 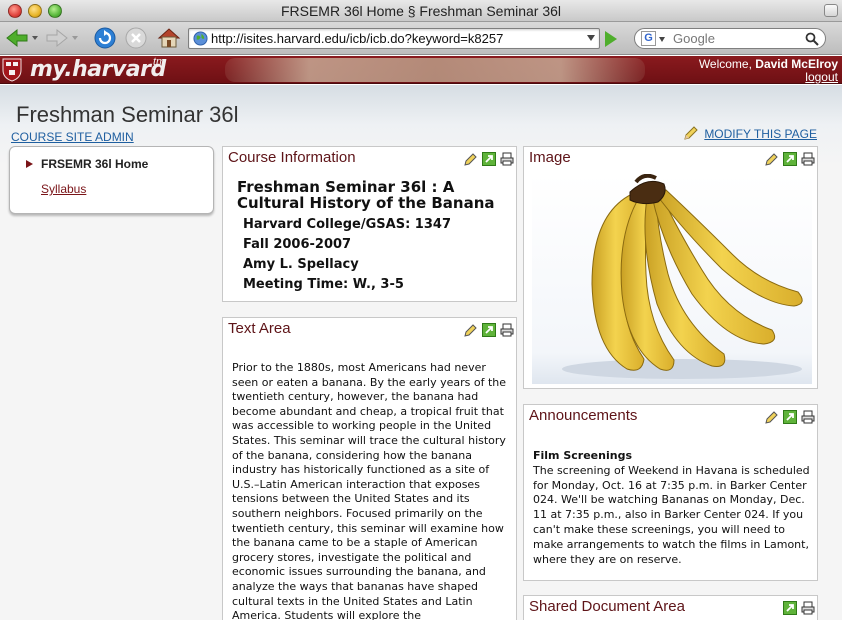 I want to click on course-info-heading: Course Information, so click(x=292, y=157).